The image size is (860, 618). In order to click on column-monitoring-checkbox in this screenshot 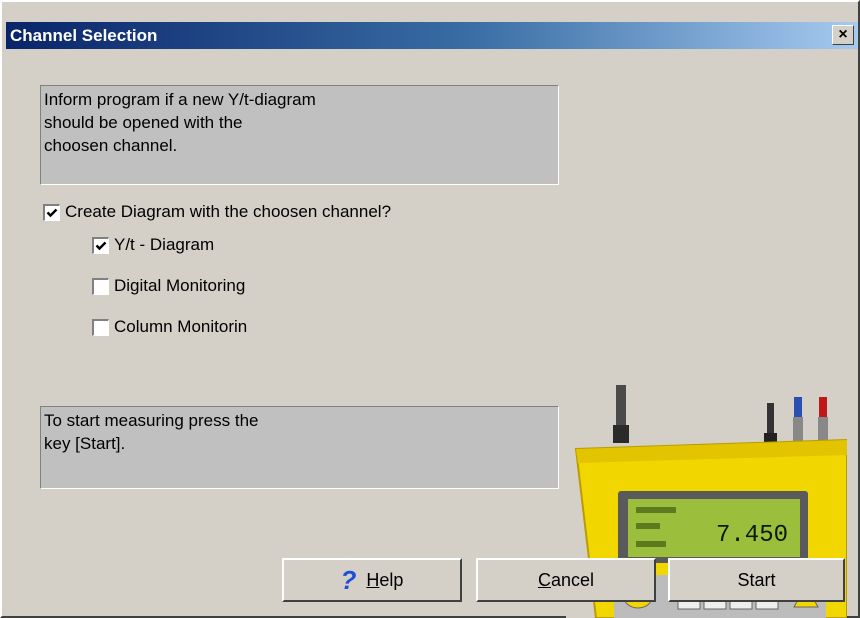, I will do `click(100, 327)`.